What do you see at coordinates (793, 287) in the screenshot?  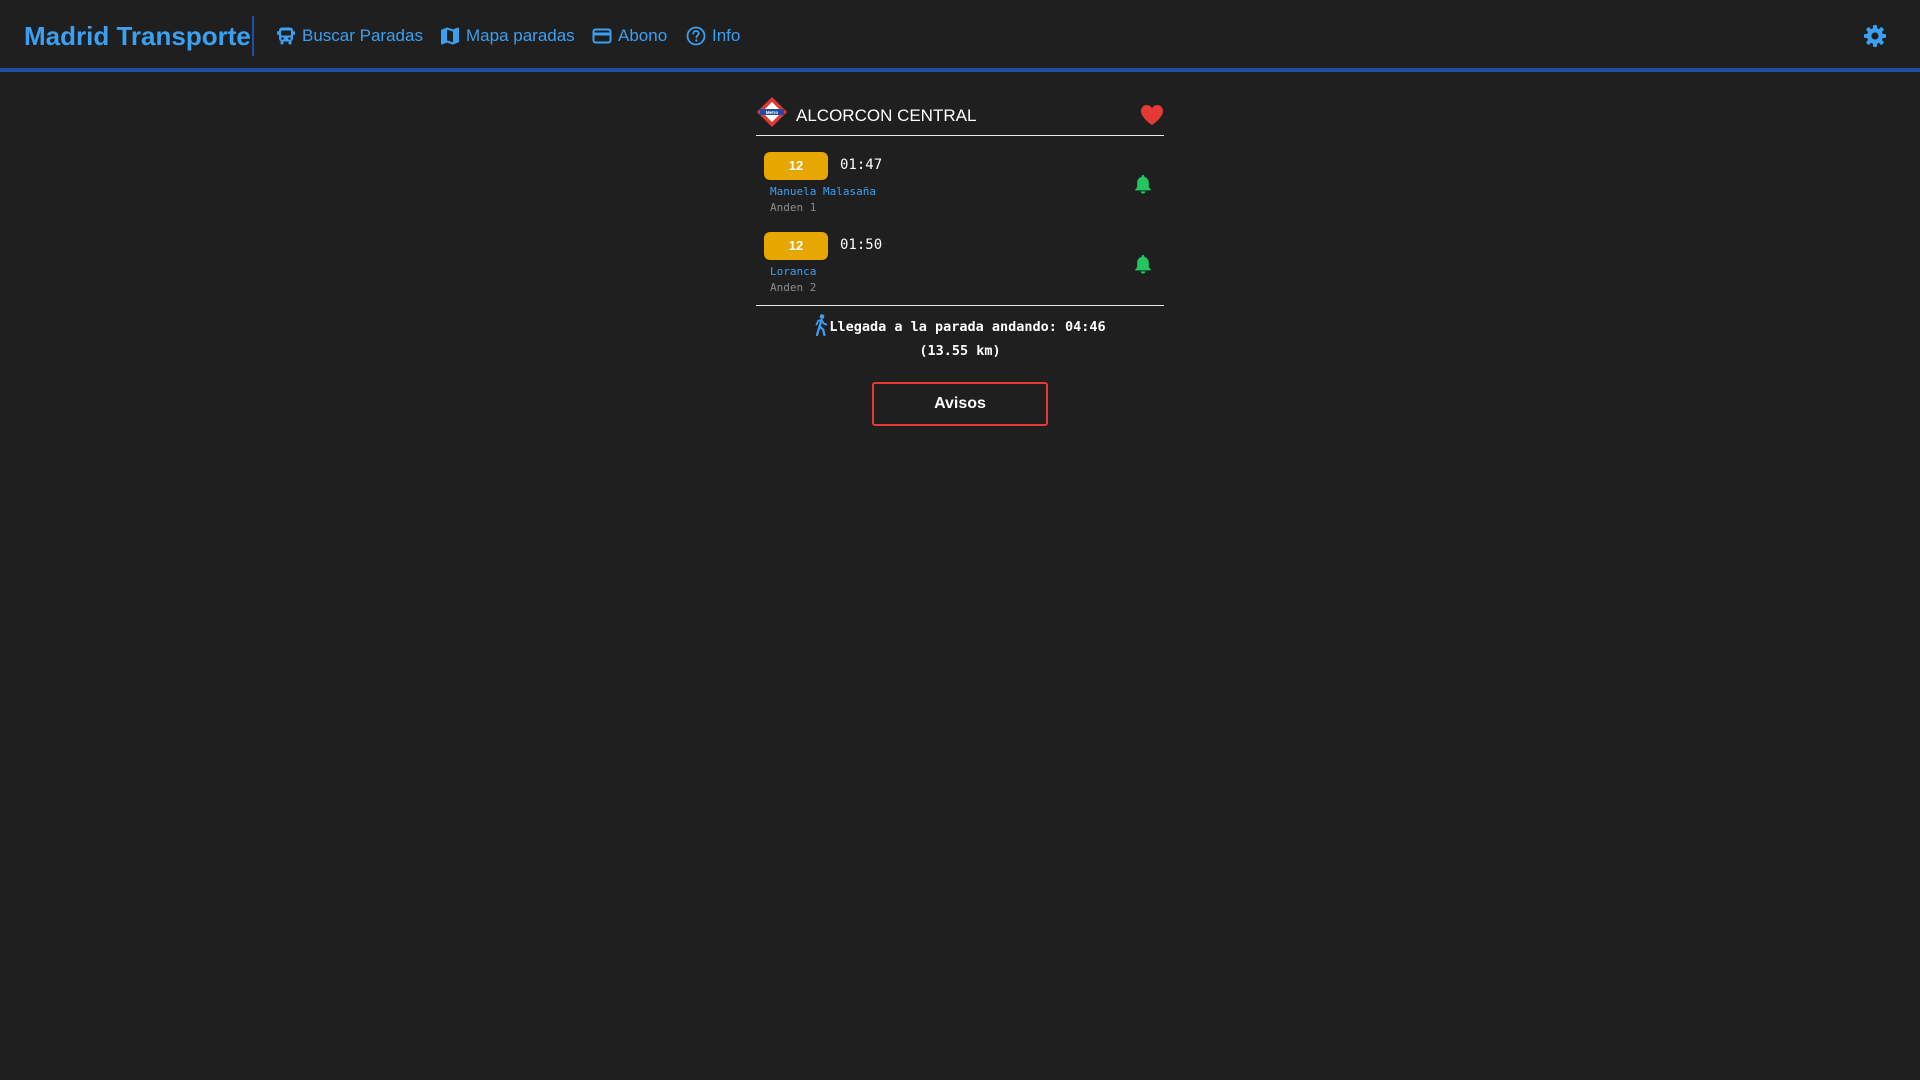 I see `arrival-platform: Anden 2` at bounding box center [793, 287].